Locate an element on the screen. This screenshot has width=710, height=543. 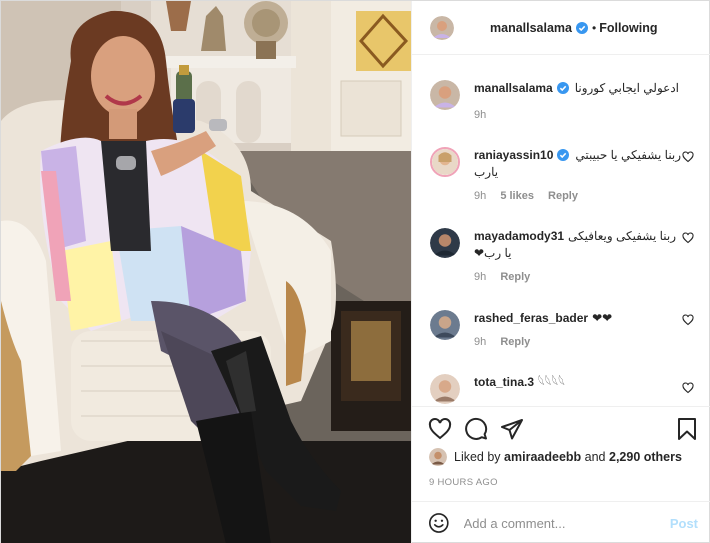
caption-username: manallsalama is located at coordinates (513, 88).